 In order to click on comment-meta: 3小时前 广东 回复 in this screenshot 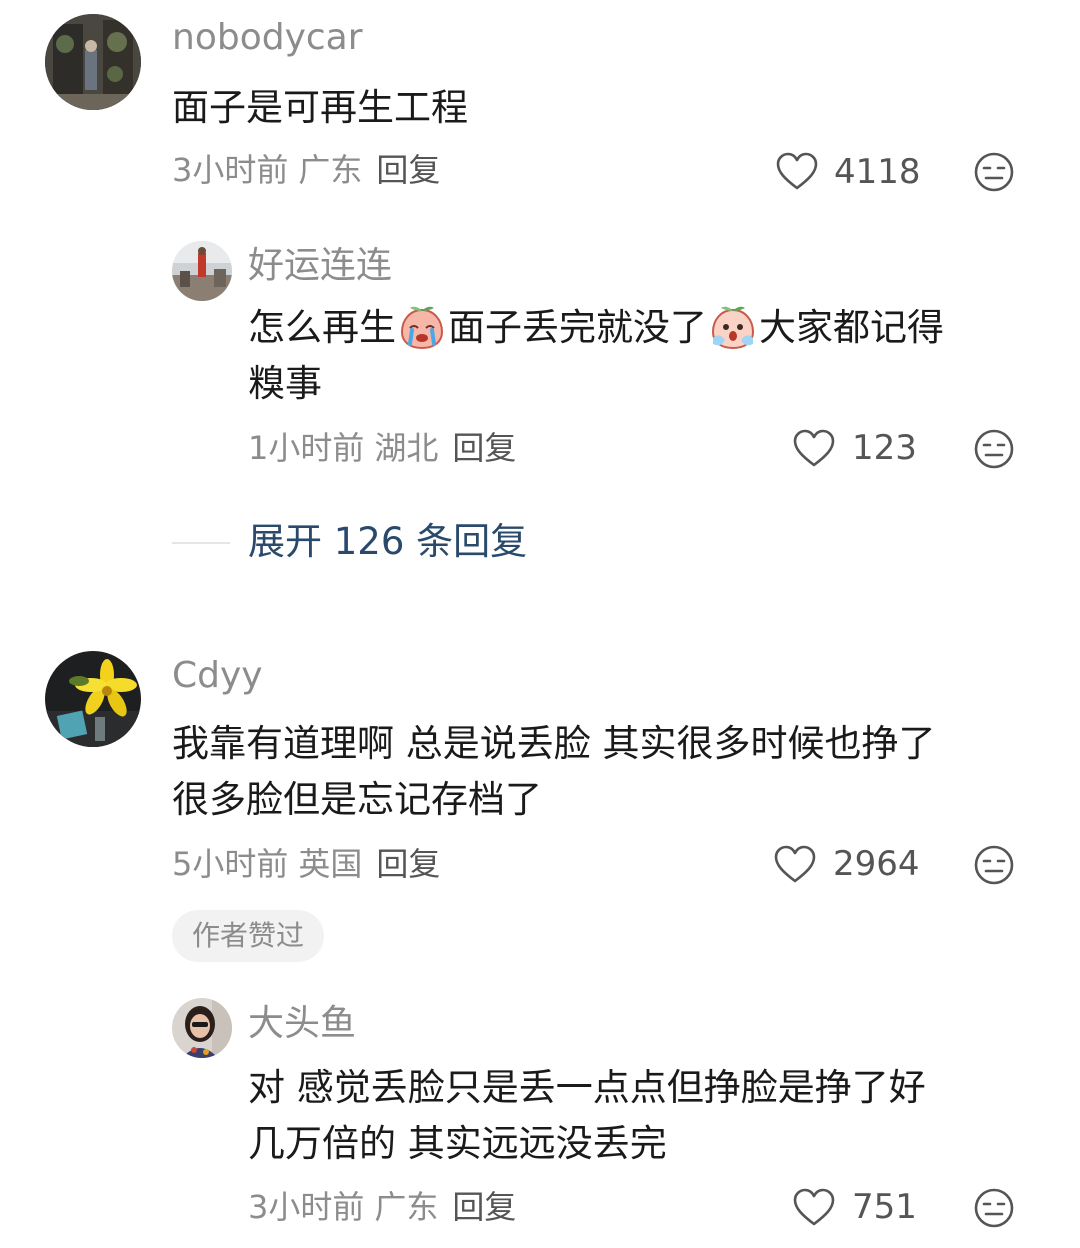, I will do `click(306, 170)`.